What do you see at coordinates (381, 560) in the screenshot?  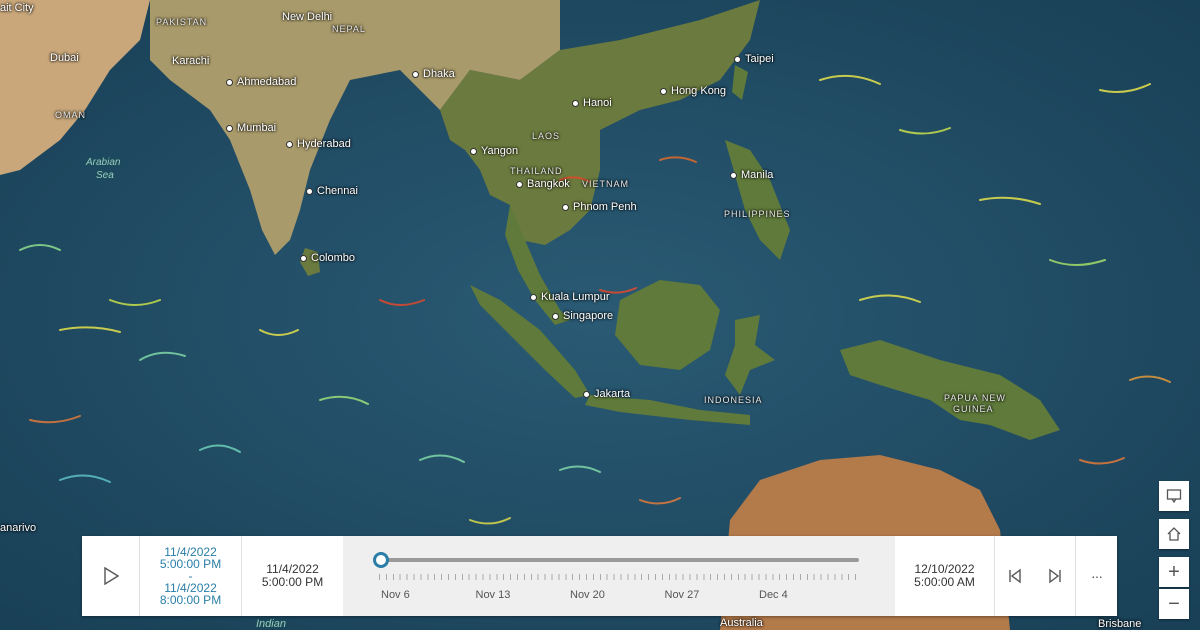 I see `slider-thumb` at bounding box center [381, 560].